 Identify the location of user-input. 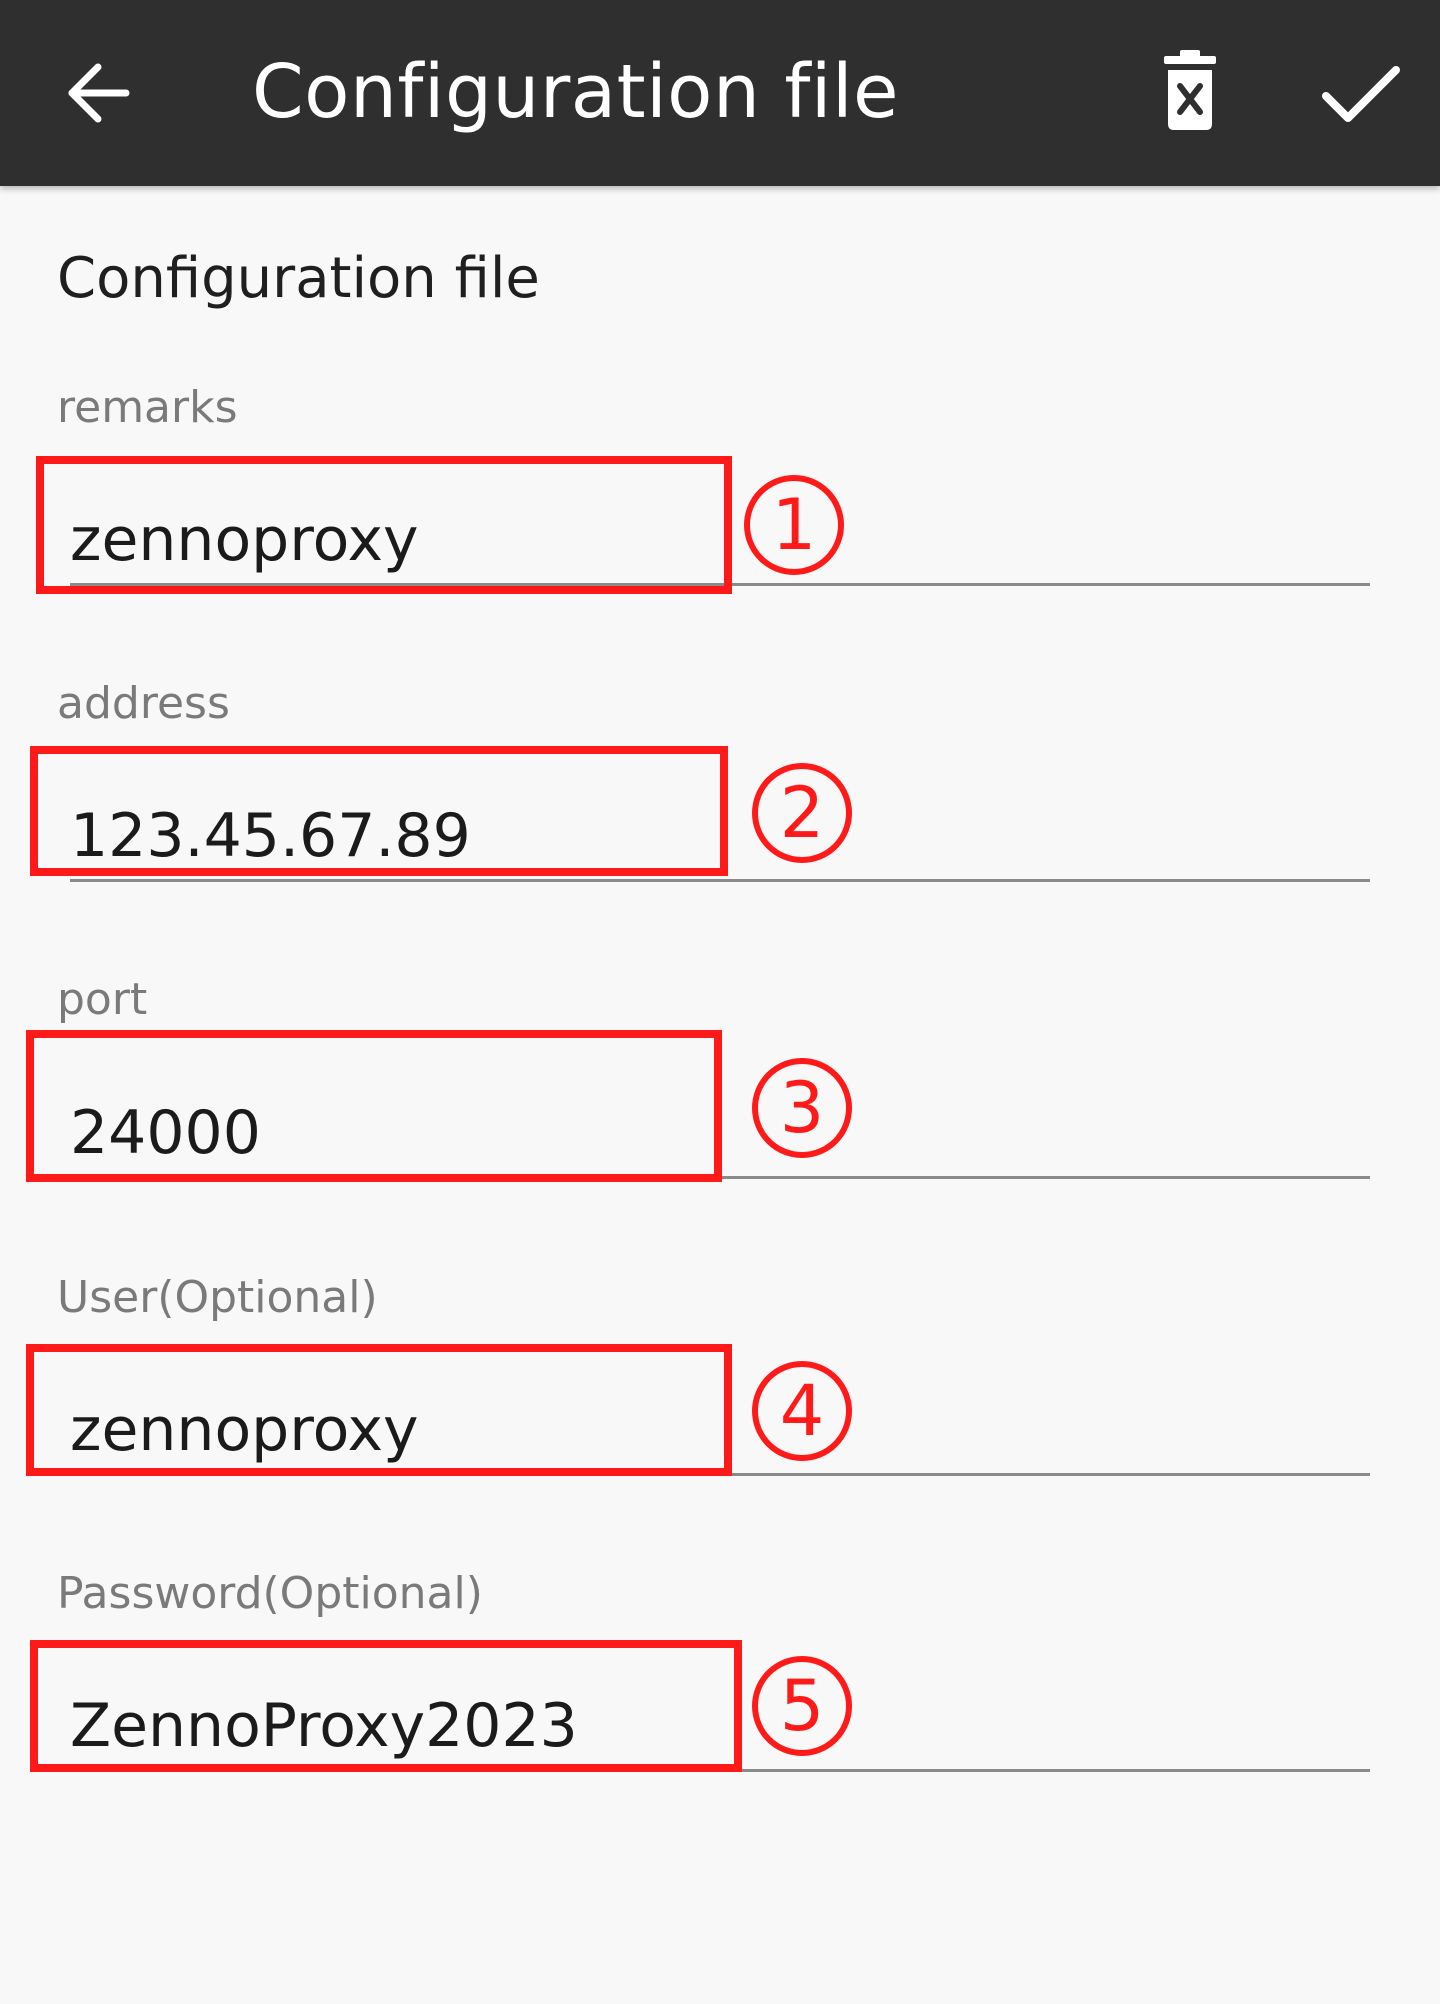
(720, 1431).